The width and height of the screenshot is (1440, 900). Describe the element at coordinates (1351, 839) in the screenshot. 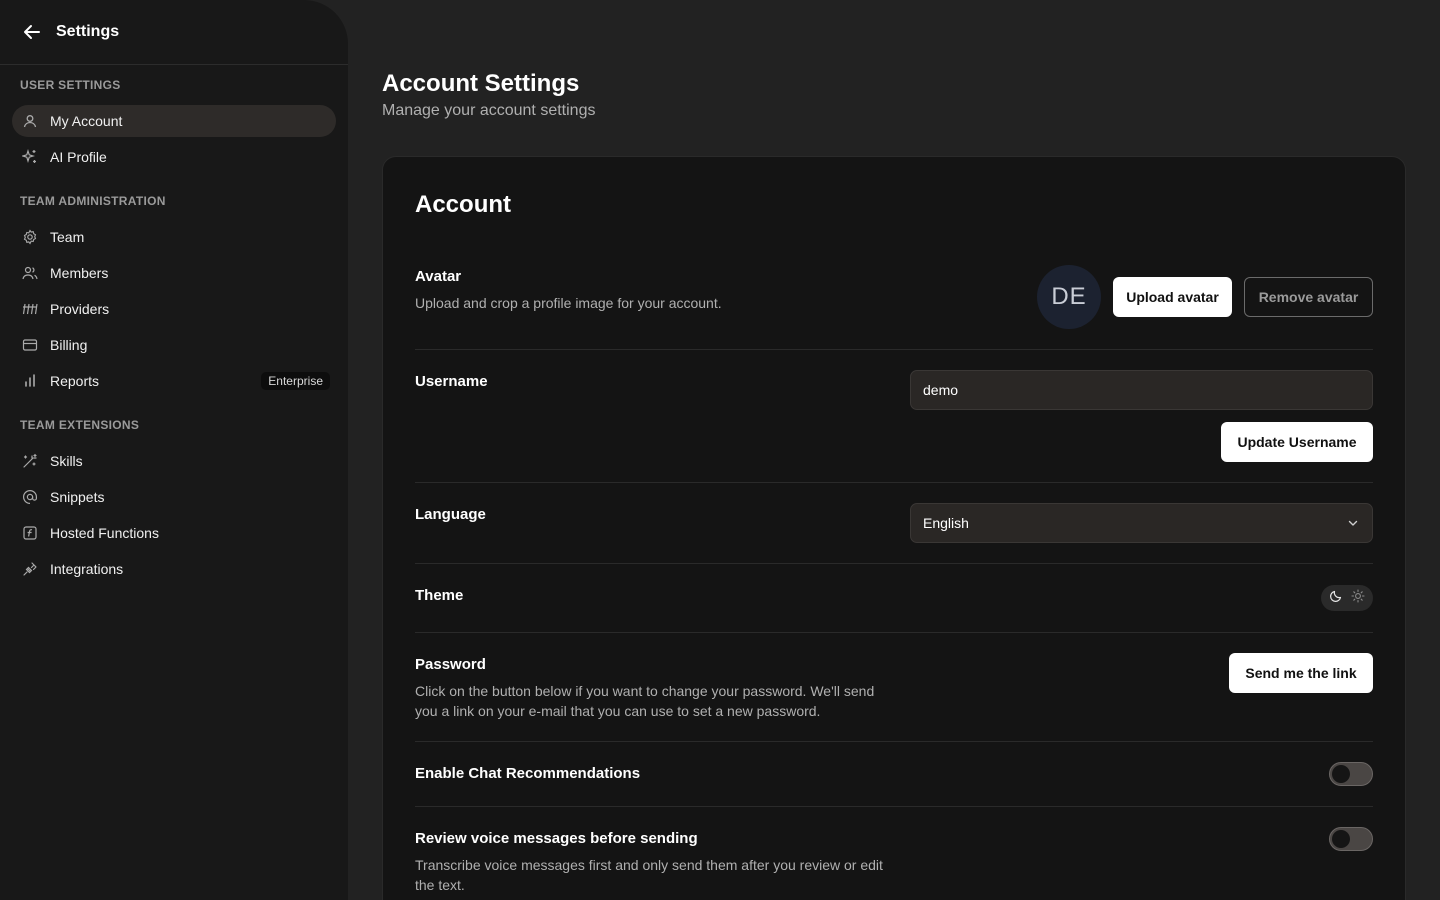

I see `voice-review-toggle` at that location.